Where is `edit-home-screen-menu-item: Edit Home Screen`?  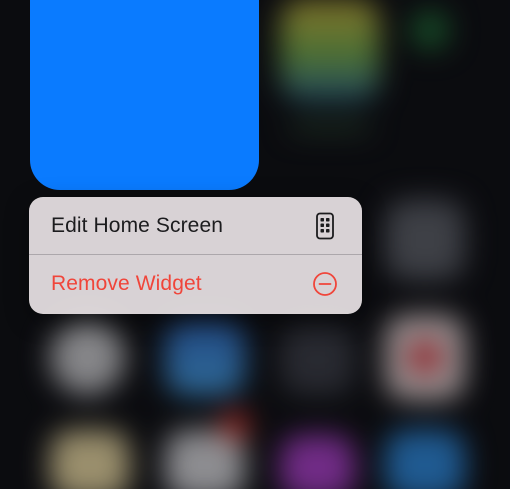
edit-home-screen-menu-item: Edit Home Screen is located at coordinates (195, 226).